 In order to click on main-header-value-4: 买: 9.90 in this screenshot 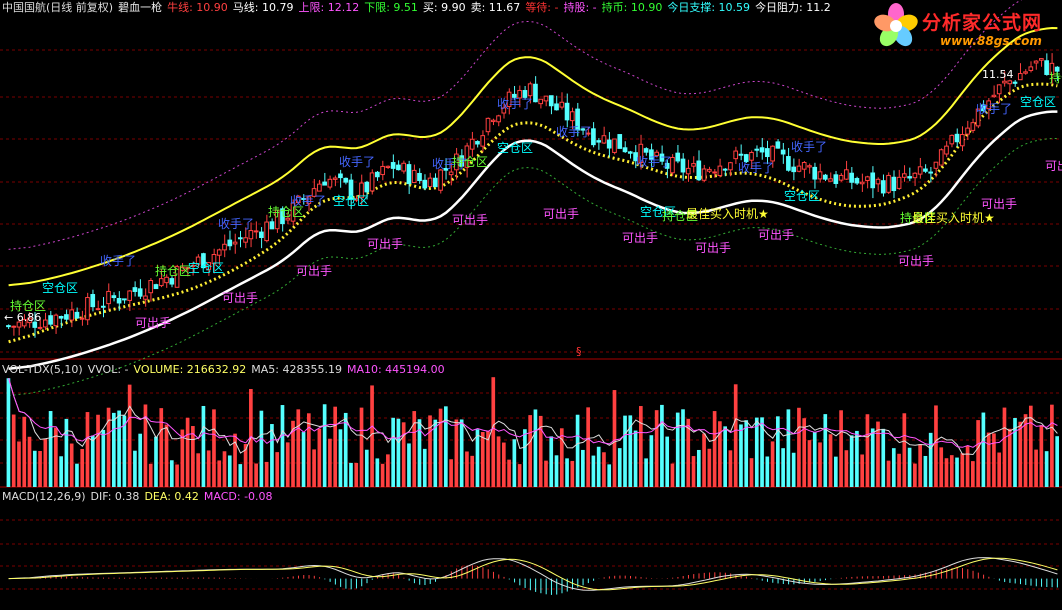, I will do `click(444, 7)`.